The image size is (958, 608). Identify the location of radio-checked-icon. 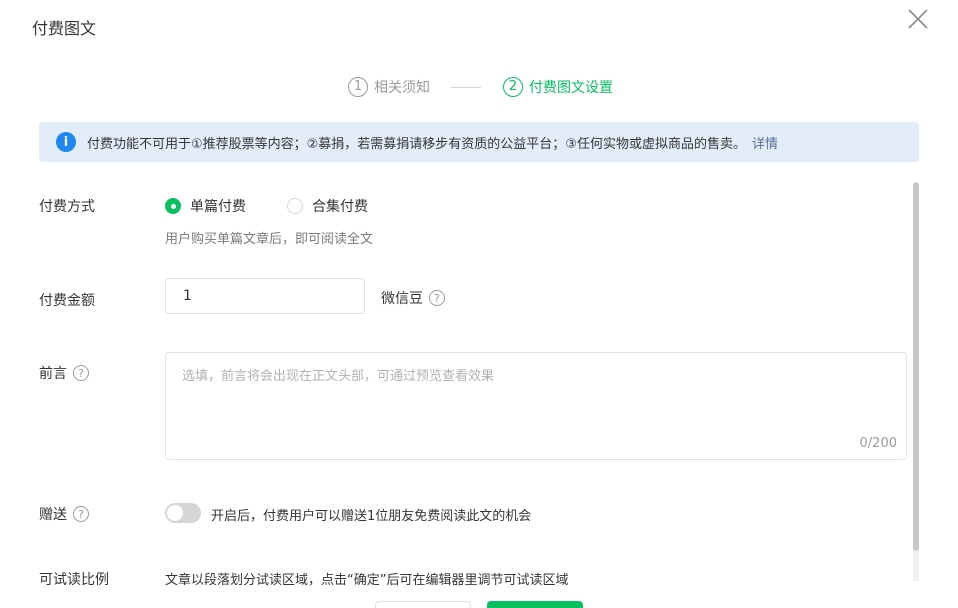
(173, 206).